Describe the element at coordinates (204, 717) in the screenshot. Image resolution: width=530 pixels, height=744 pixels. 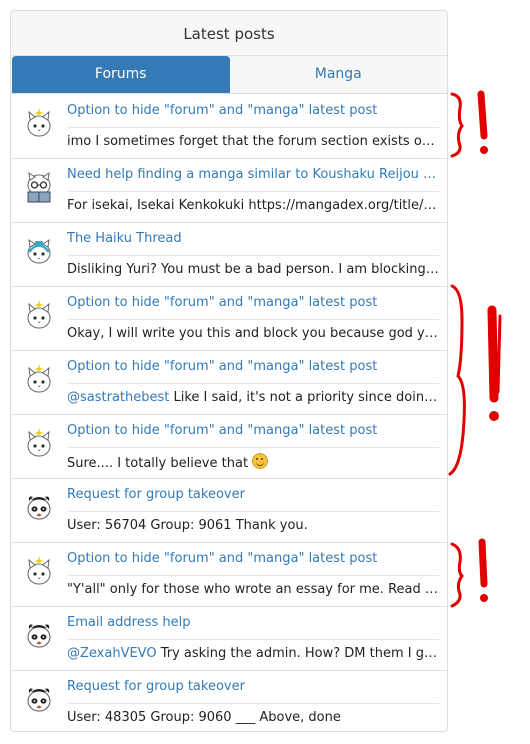
I see `post-snippet: User: 48305 Group: 9060 ___ Above, done` at that location.